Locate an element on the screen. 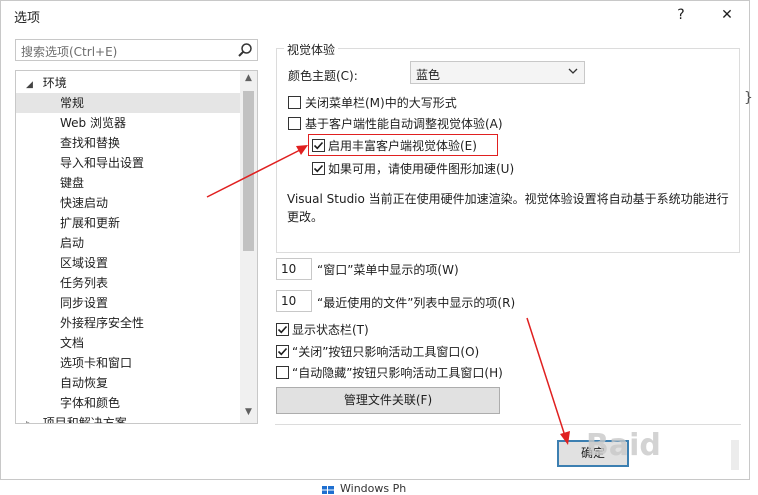 The height and width of the screenshot is (495, 758). close-affects-active-checkbox is located at coordinates (282, 351).